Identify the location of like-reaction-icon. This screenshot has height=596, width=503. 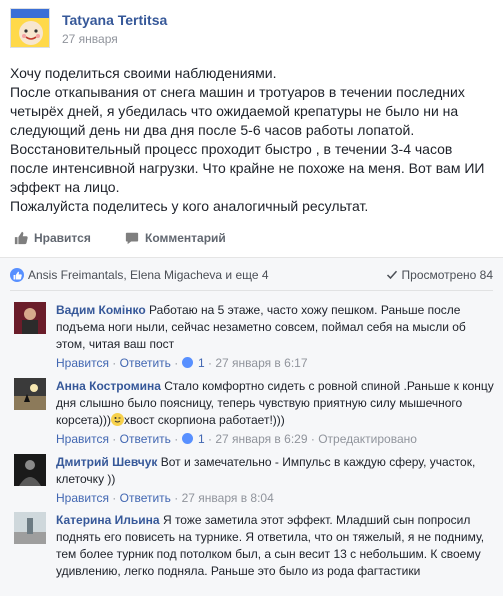
(17, 275).